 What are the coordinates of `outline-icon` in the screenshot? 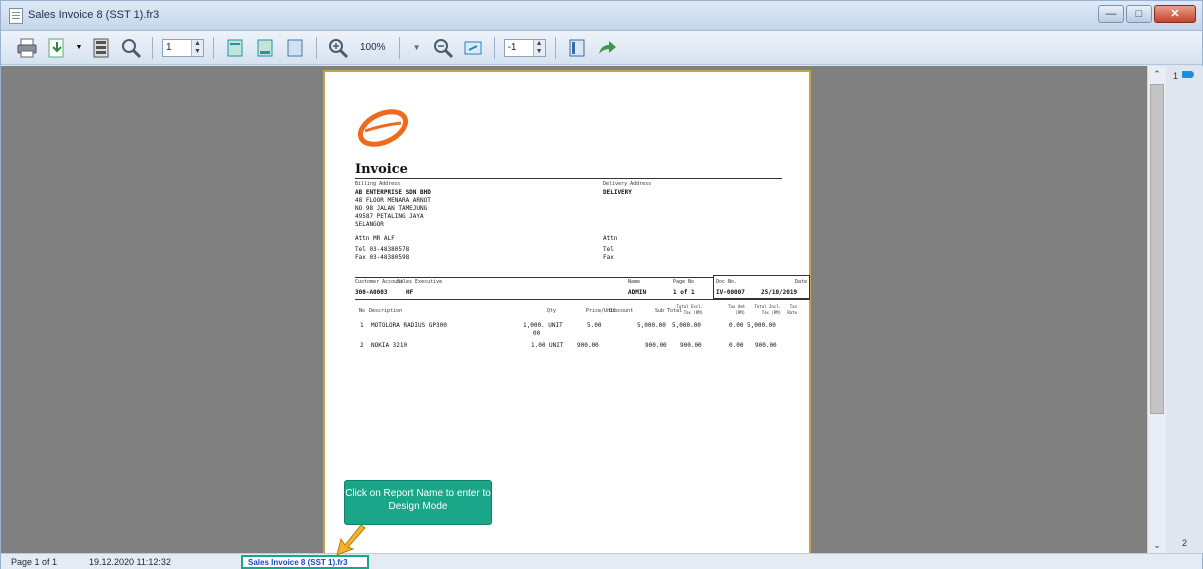 It's located at (101, 47).